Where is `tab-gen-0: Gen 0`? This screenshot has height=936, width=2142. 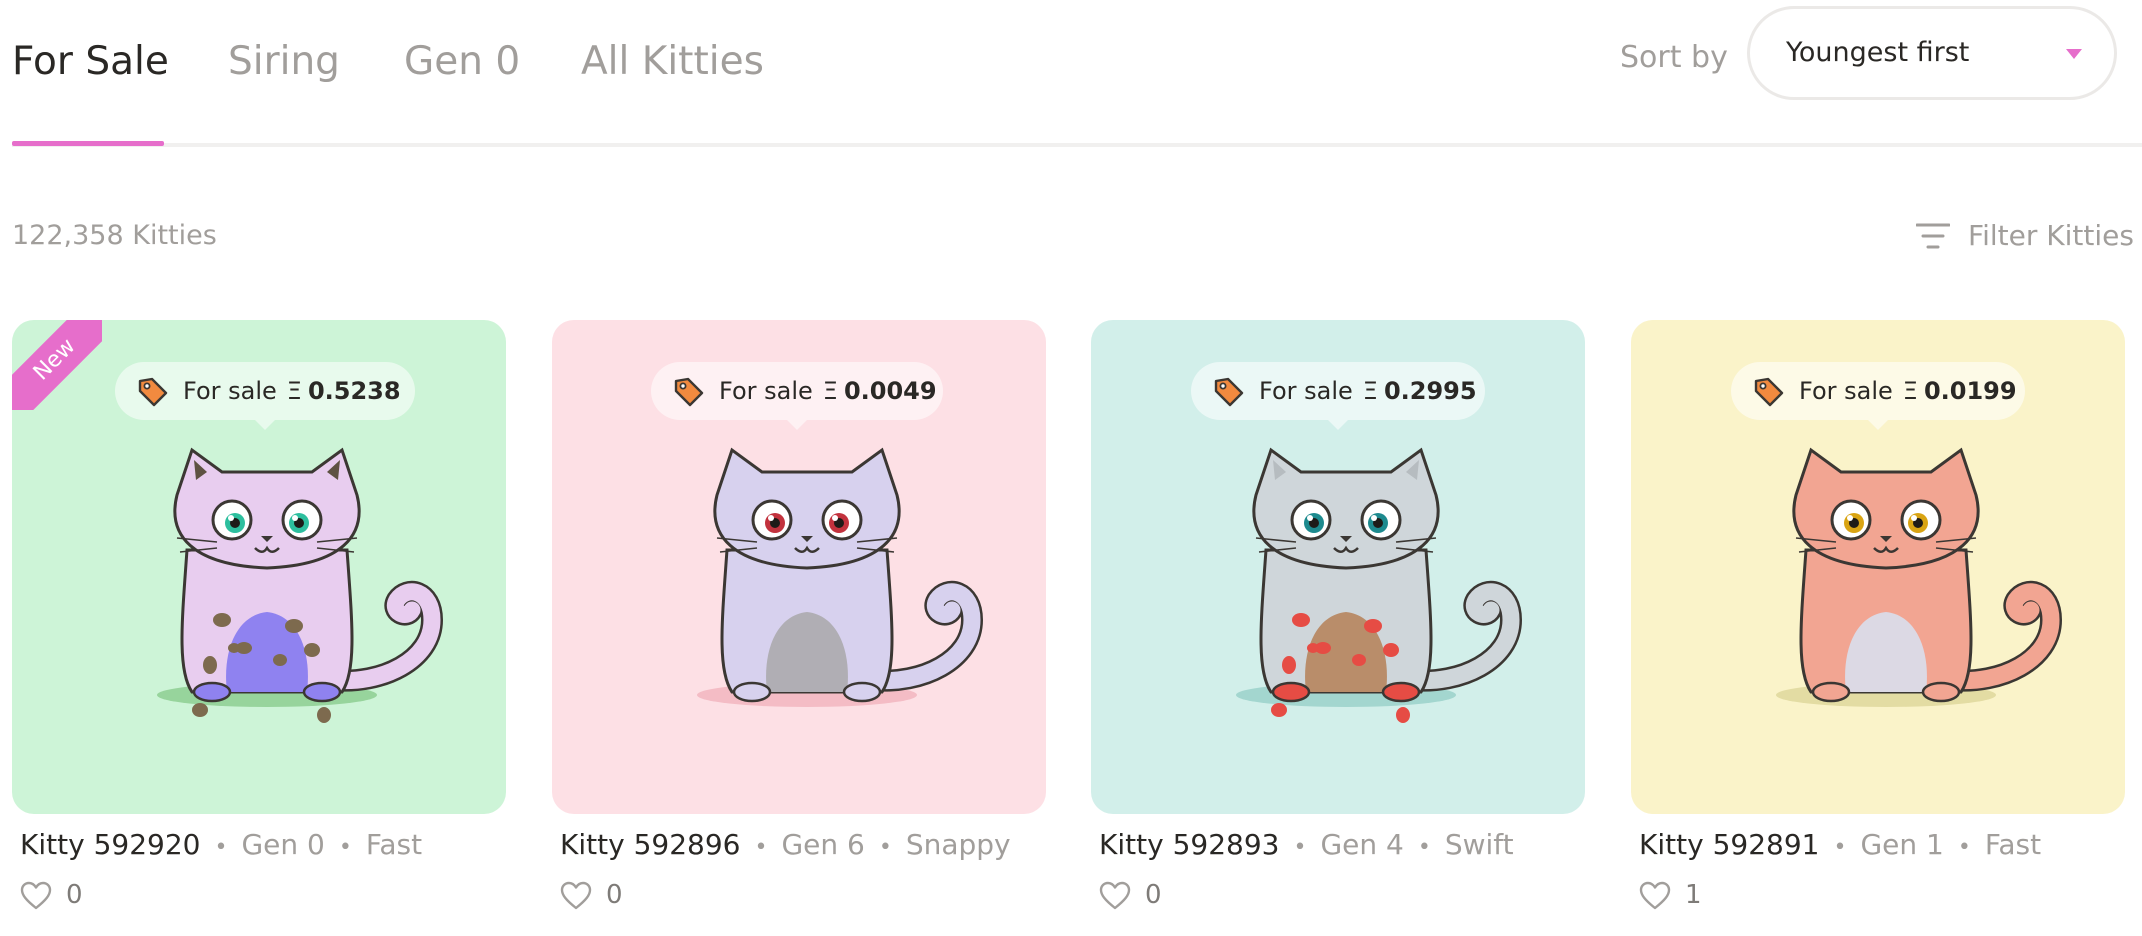 tab-gen-0: Gen 0 is located at coordinates (462, 62).